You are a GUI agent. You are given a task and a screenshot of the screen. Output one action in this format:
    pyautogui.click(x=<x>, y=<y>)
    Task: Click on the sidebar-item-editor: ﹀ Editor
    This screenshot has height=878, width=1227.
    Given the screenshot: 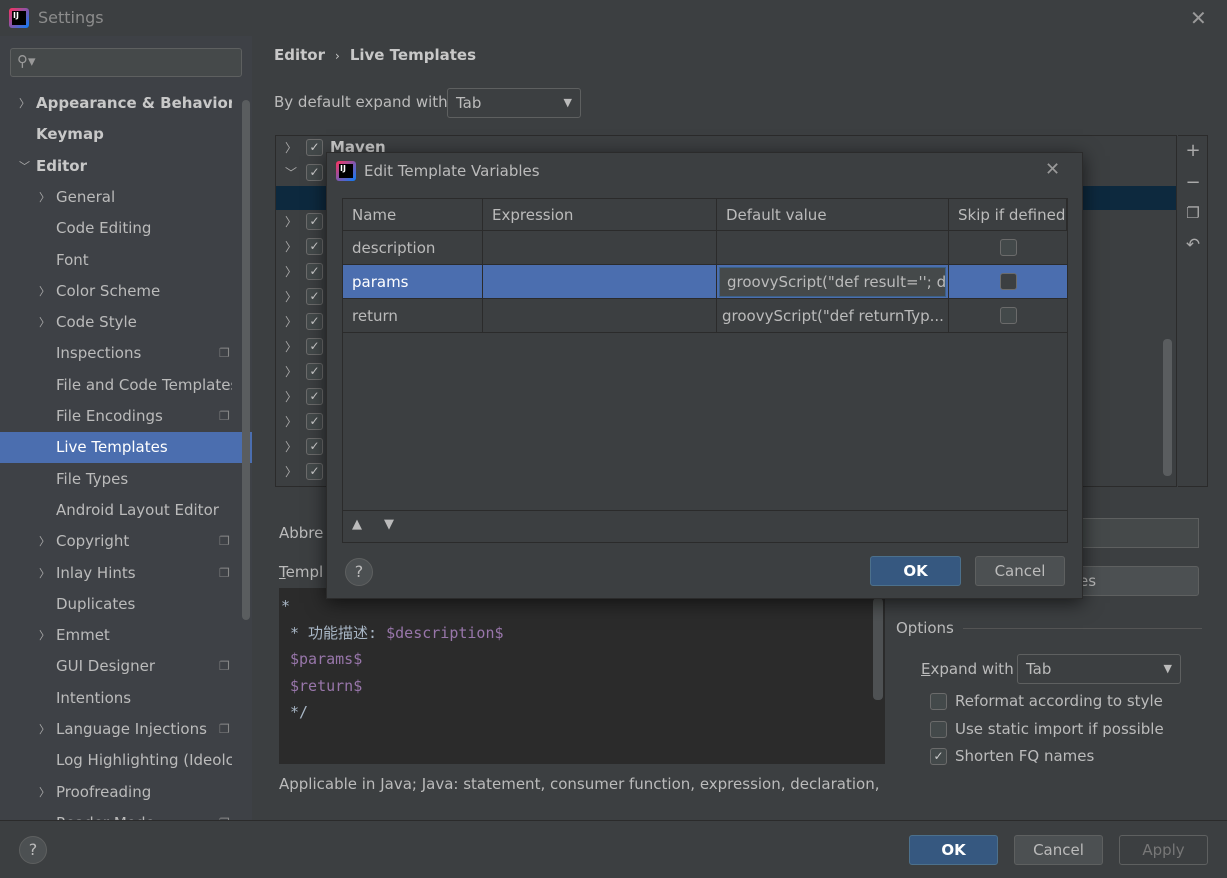 What is the action you would take?
    pyautogui.click(x=126, y=166)
    